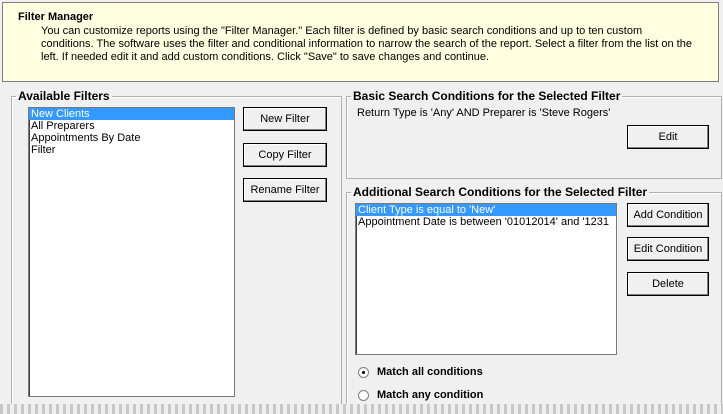 The height and width of the screenshot is (414, 723). Describe the element at coordinates (668, 249) in the screenshot. I see `edit-condition-button: Edit Condition` at that location.